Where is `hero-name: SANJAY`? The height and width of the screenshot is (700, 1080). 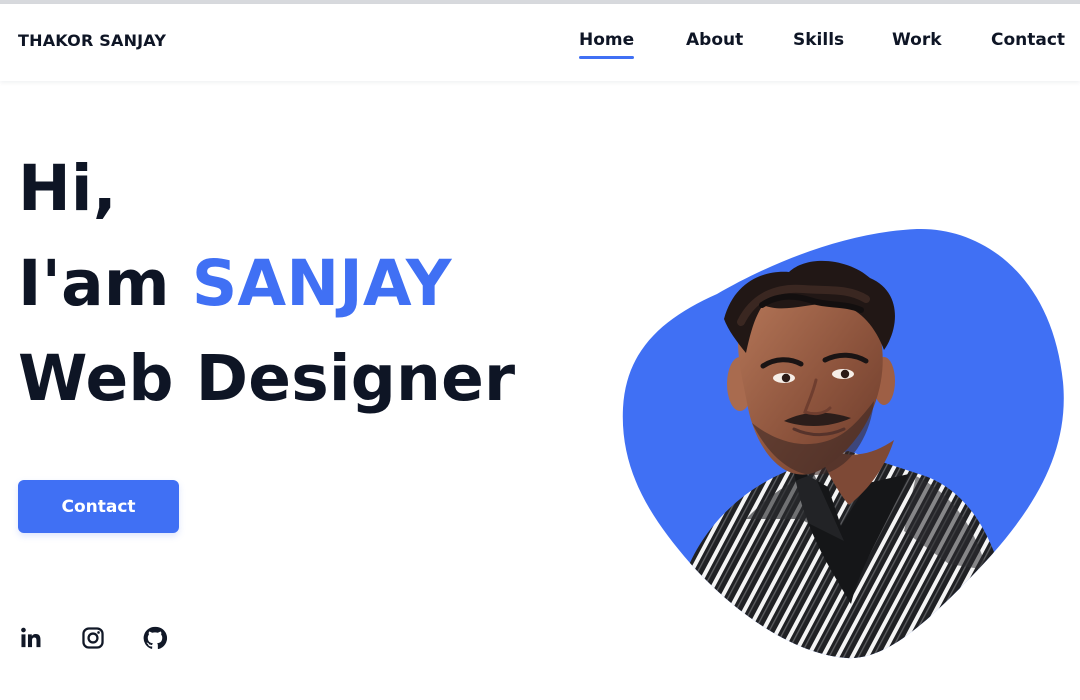 hero-name: SANJAY is located at coordinates (321, 283).